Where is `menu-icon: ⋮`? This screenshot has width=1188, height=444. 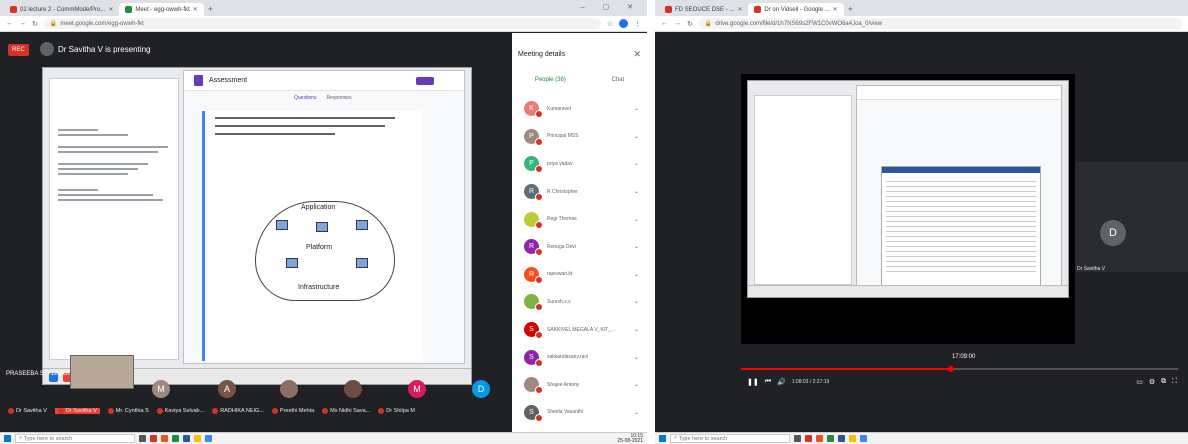 menu-icon: ⋮ is located at coordinates (637, 24).